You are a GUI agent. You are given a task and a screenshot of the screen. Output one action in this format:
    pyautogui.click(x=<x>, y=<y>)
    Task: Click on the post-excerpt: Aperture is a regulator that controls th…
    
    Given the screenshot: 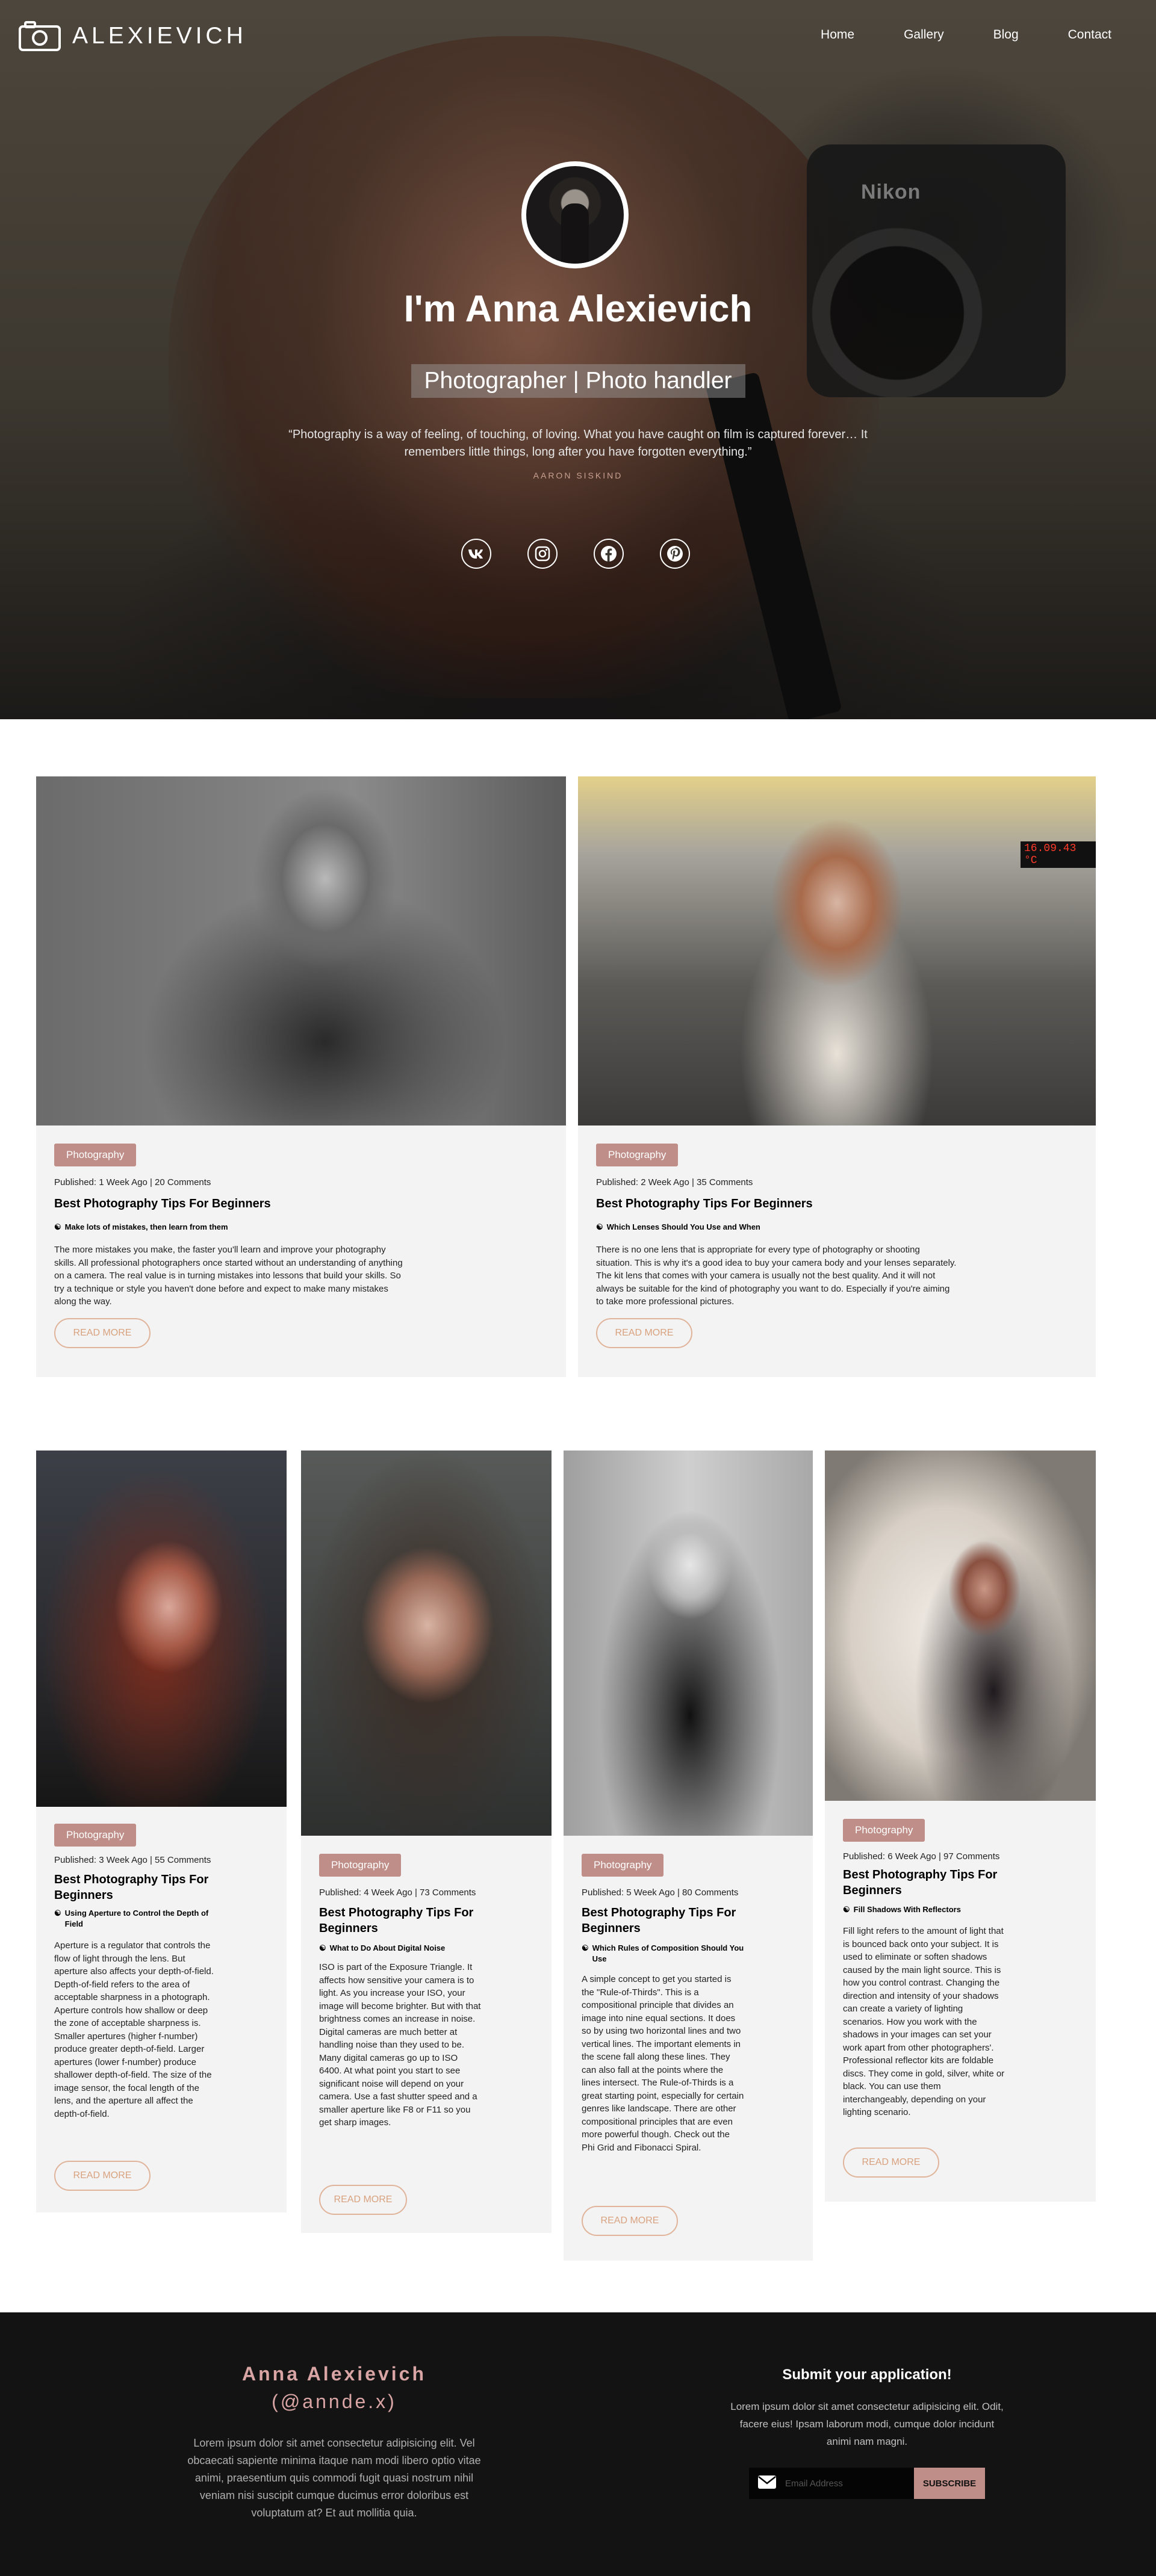 What is the action you would take?
    pyautogui.click(x=134, y=2029)
    